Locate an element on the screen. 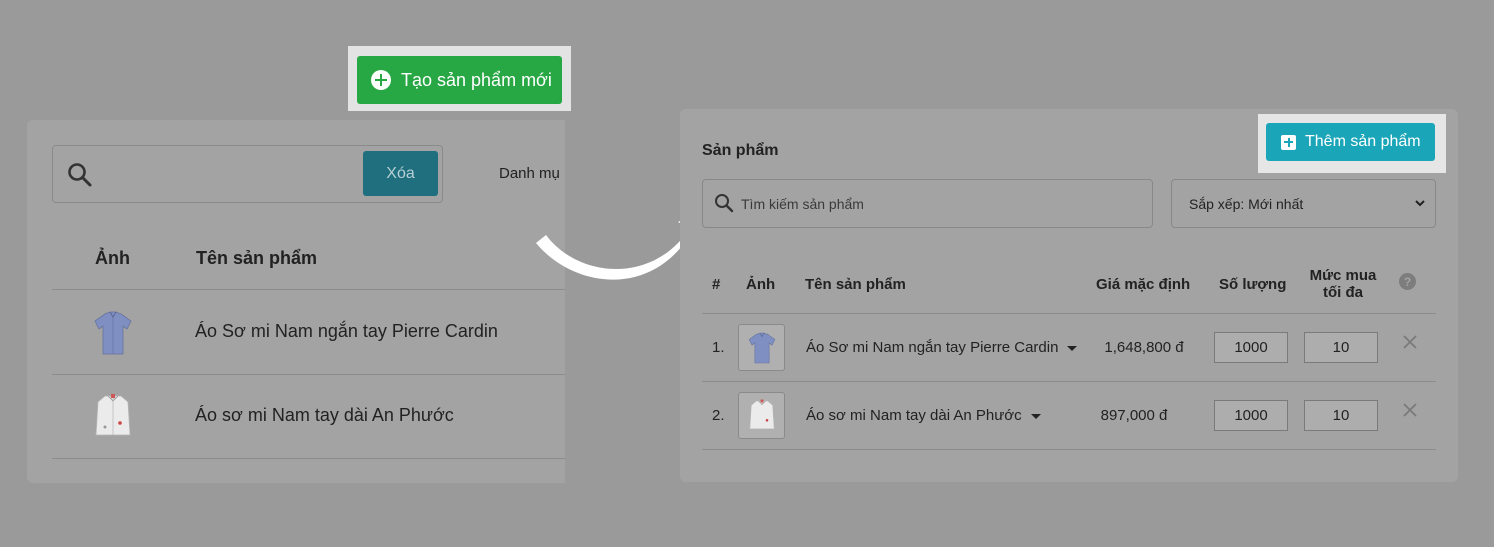  table-row: Áo sơ mi Nam tay dài An Phước is located at coordinates (308, 417).